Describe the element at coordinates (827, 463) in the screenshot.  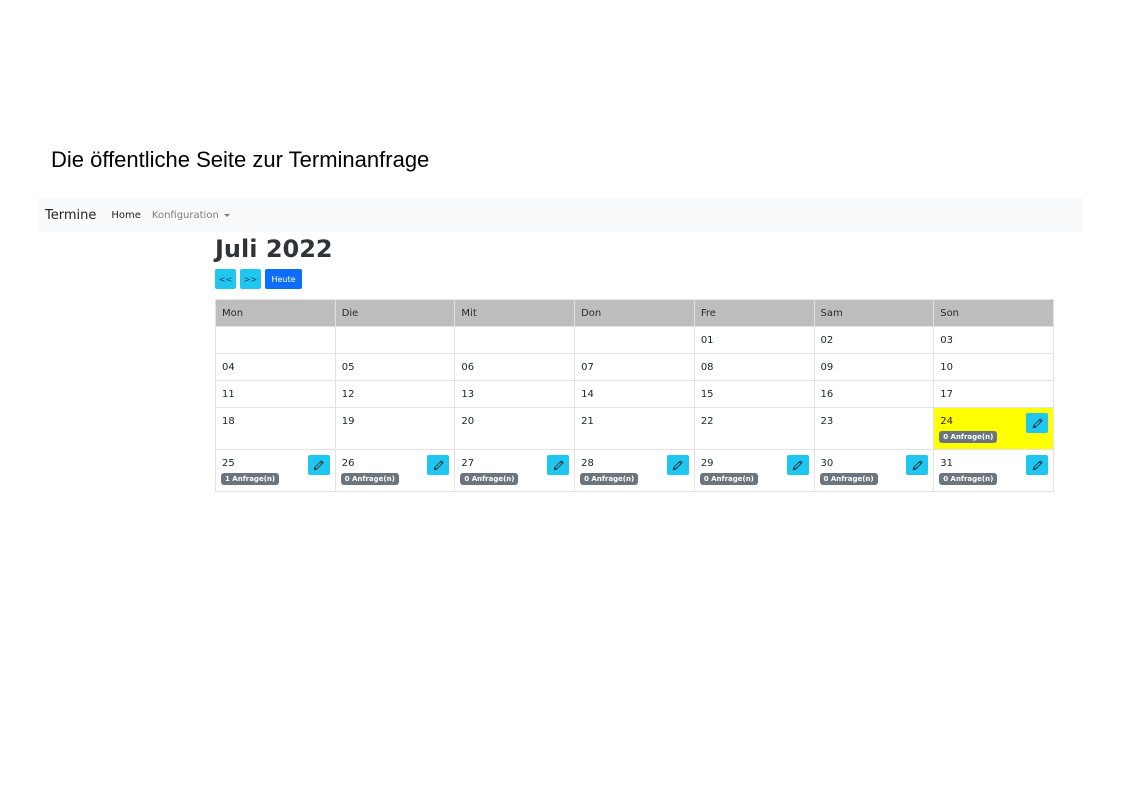
I see `day-number: 30` at that location.